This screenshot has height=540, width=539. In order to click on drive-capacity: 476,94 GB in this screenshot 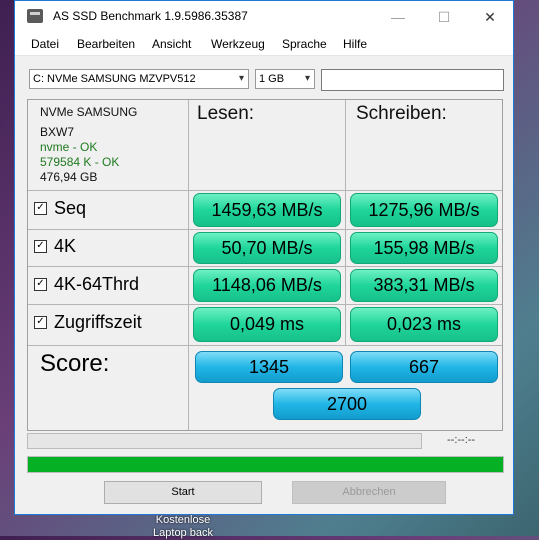, I will do `click(69, 177)`.